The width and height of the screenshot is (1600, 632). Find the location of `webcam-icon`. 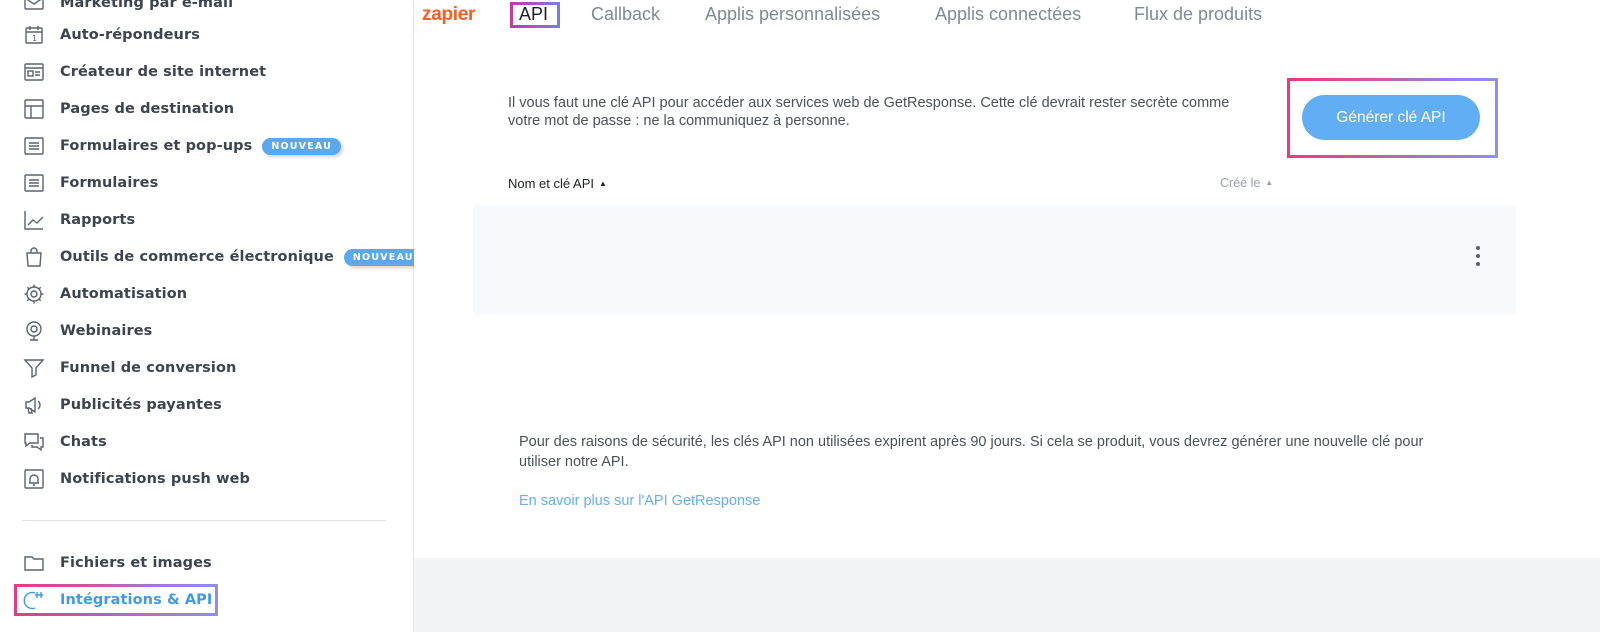

webcam-icon is located at coordinates (34, 331).